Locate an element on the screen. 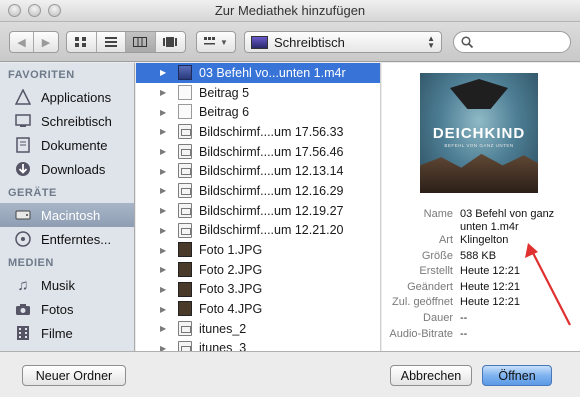 This screenshot has width=580, height=397. file-row: ▶ Foto 3.JPG is located at coordinates (258, 290).